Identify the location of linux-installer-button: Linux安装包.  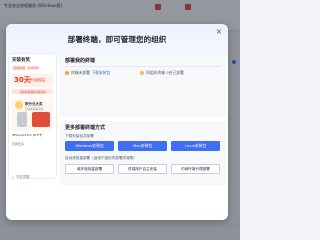
(195, 146).